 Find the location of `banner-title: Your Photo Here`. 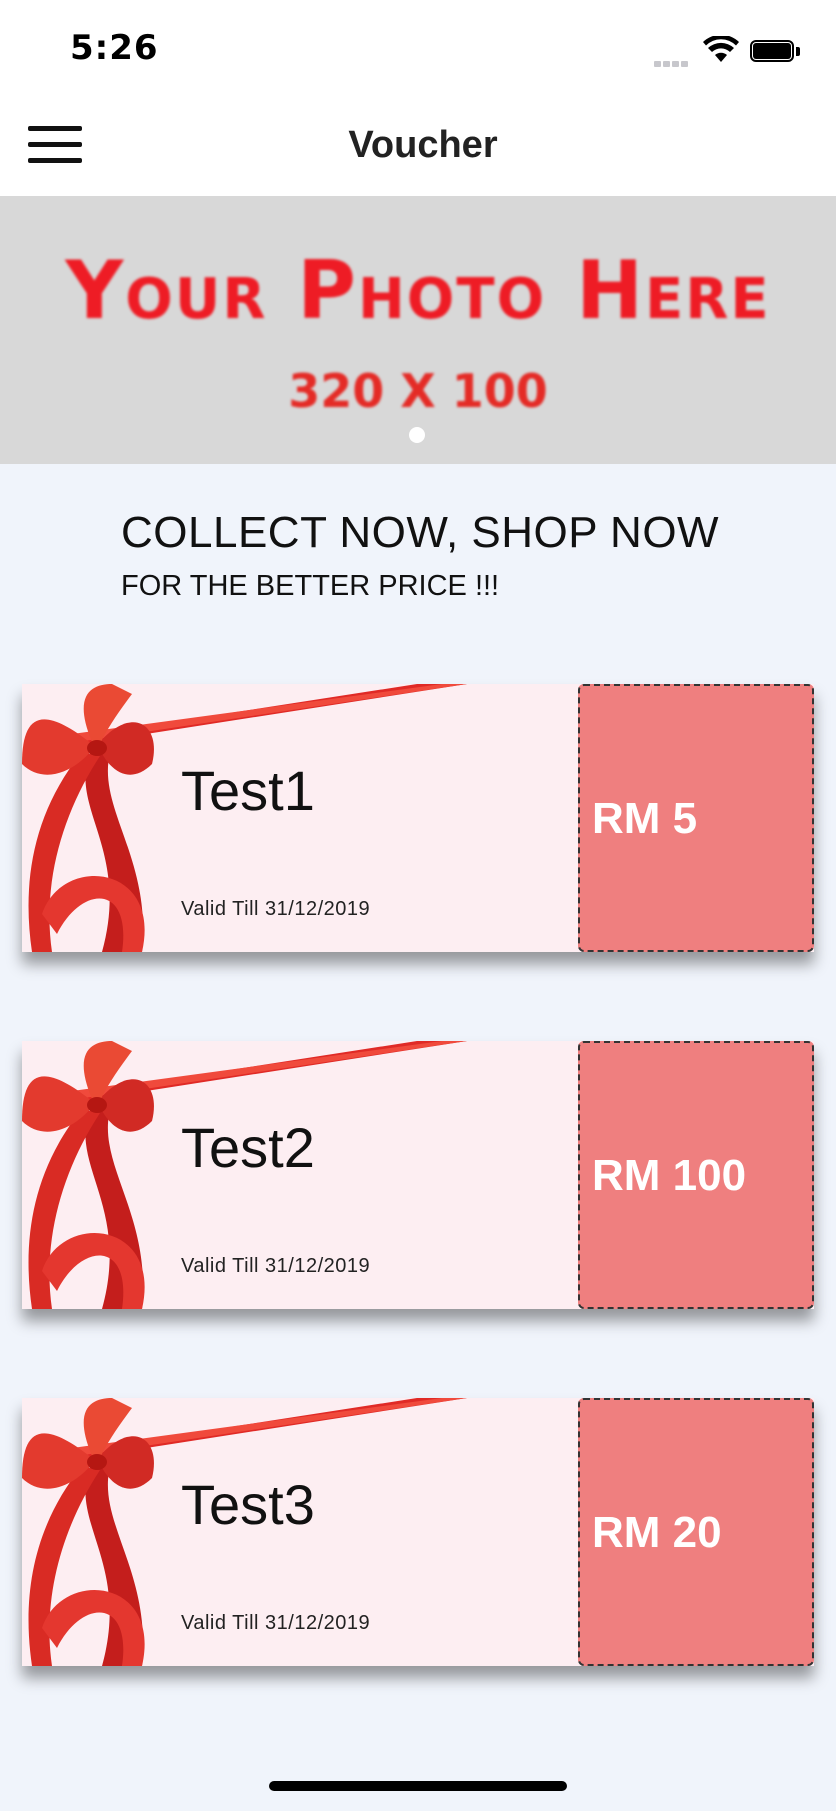

banner-title: Your Photo Here is located at coordinates (418, 290).